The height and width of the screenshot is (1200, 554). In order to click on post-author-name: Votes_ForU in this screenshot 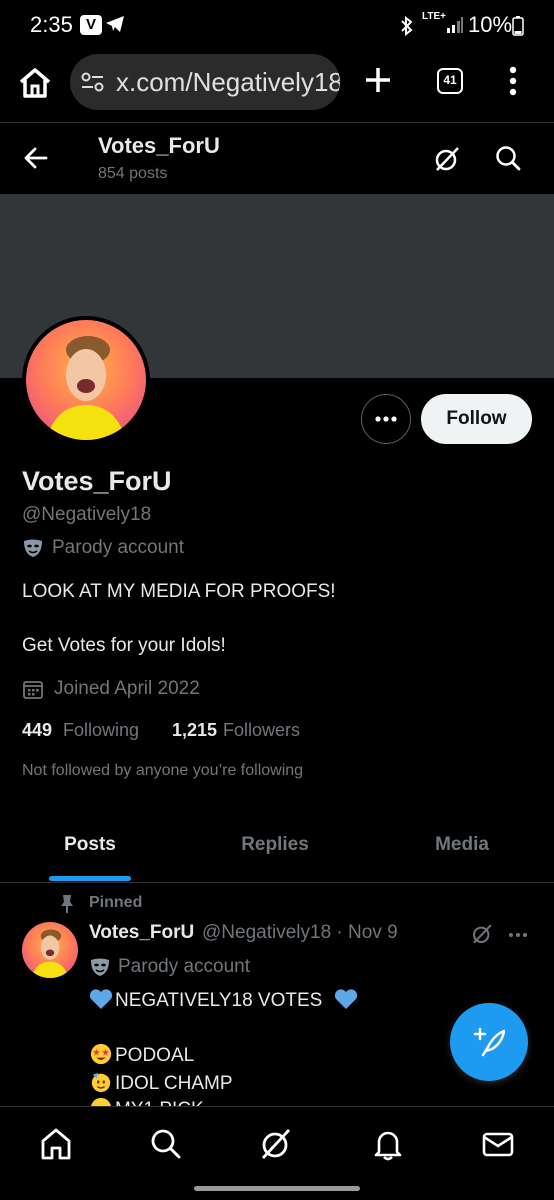, I will do `click(141, 933)`.